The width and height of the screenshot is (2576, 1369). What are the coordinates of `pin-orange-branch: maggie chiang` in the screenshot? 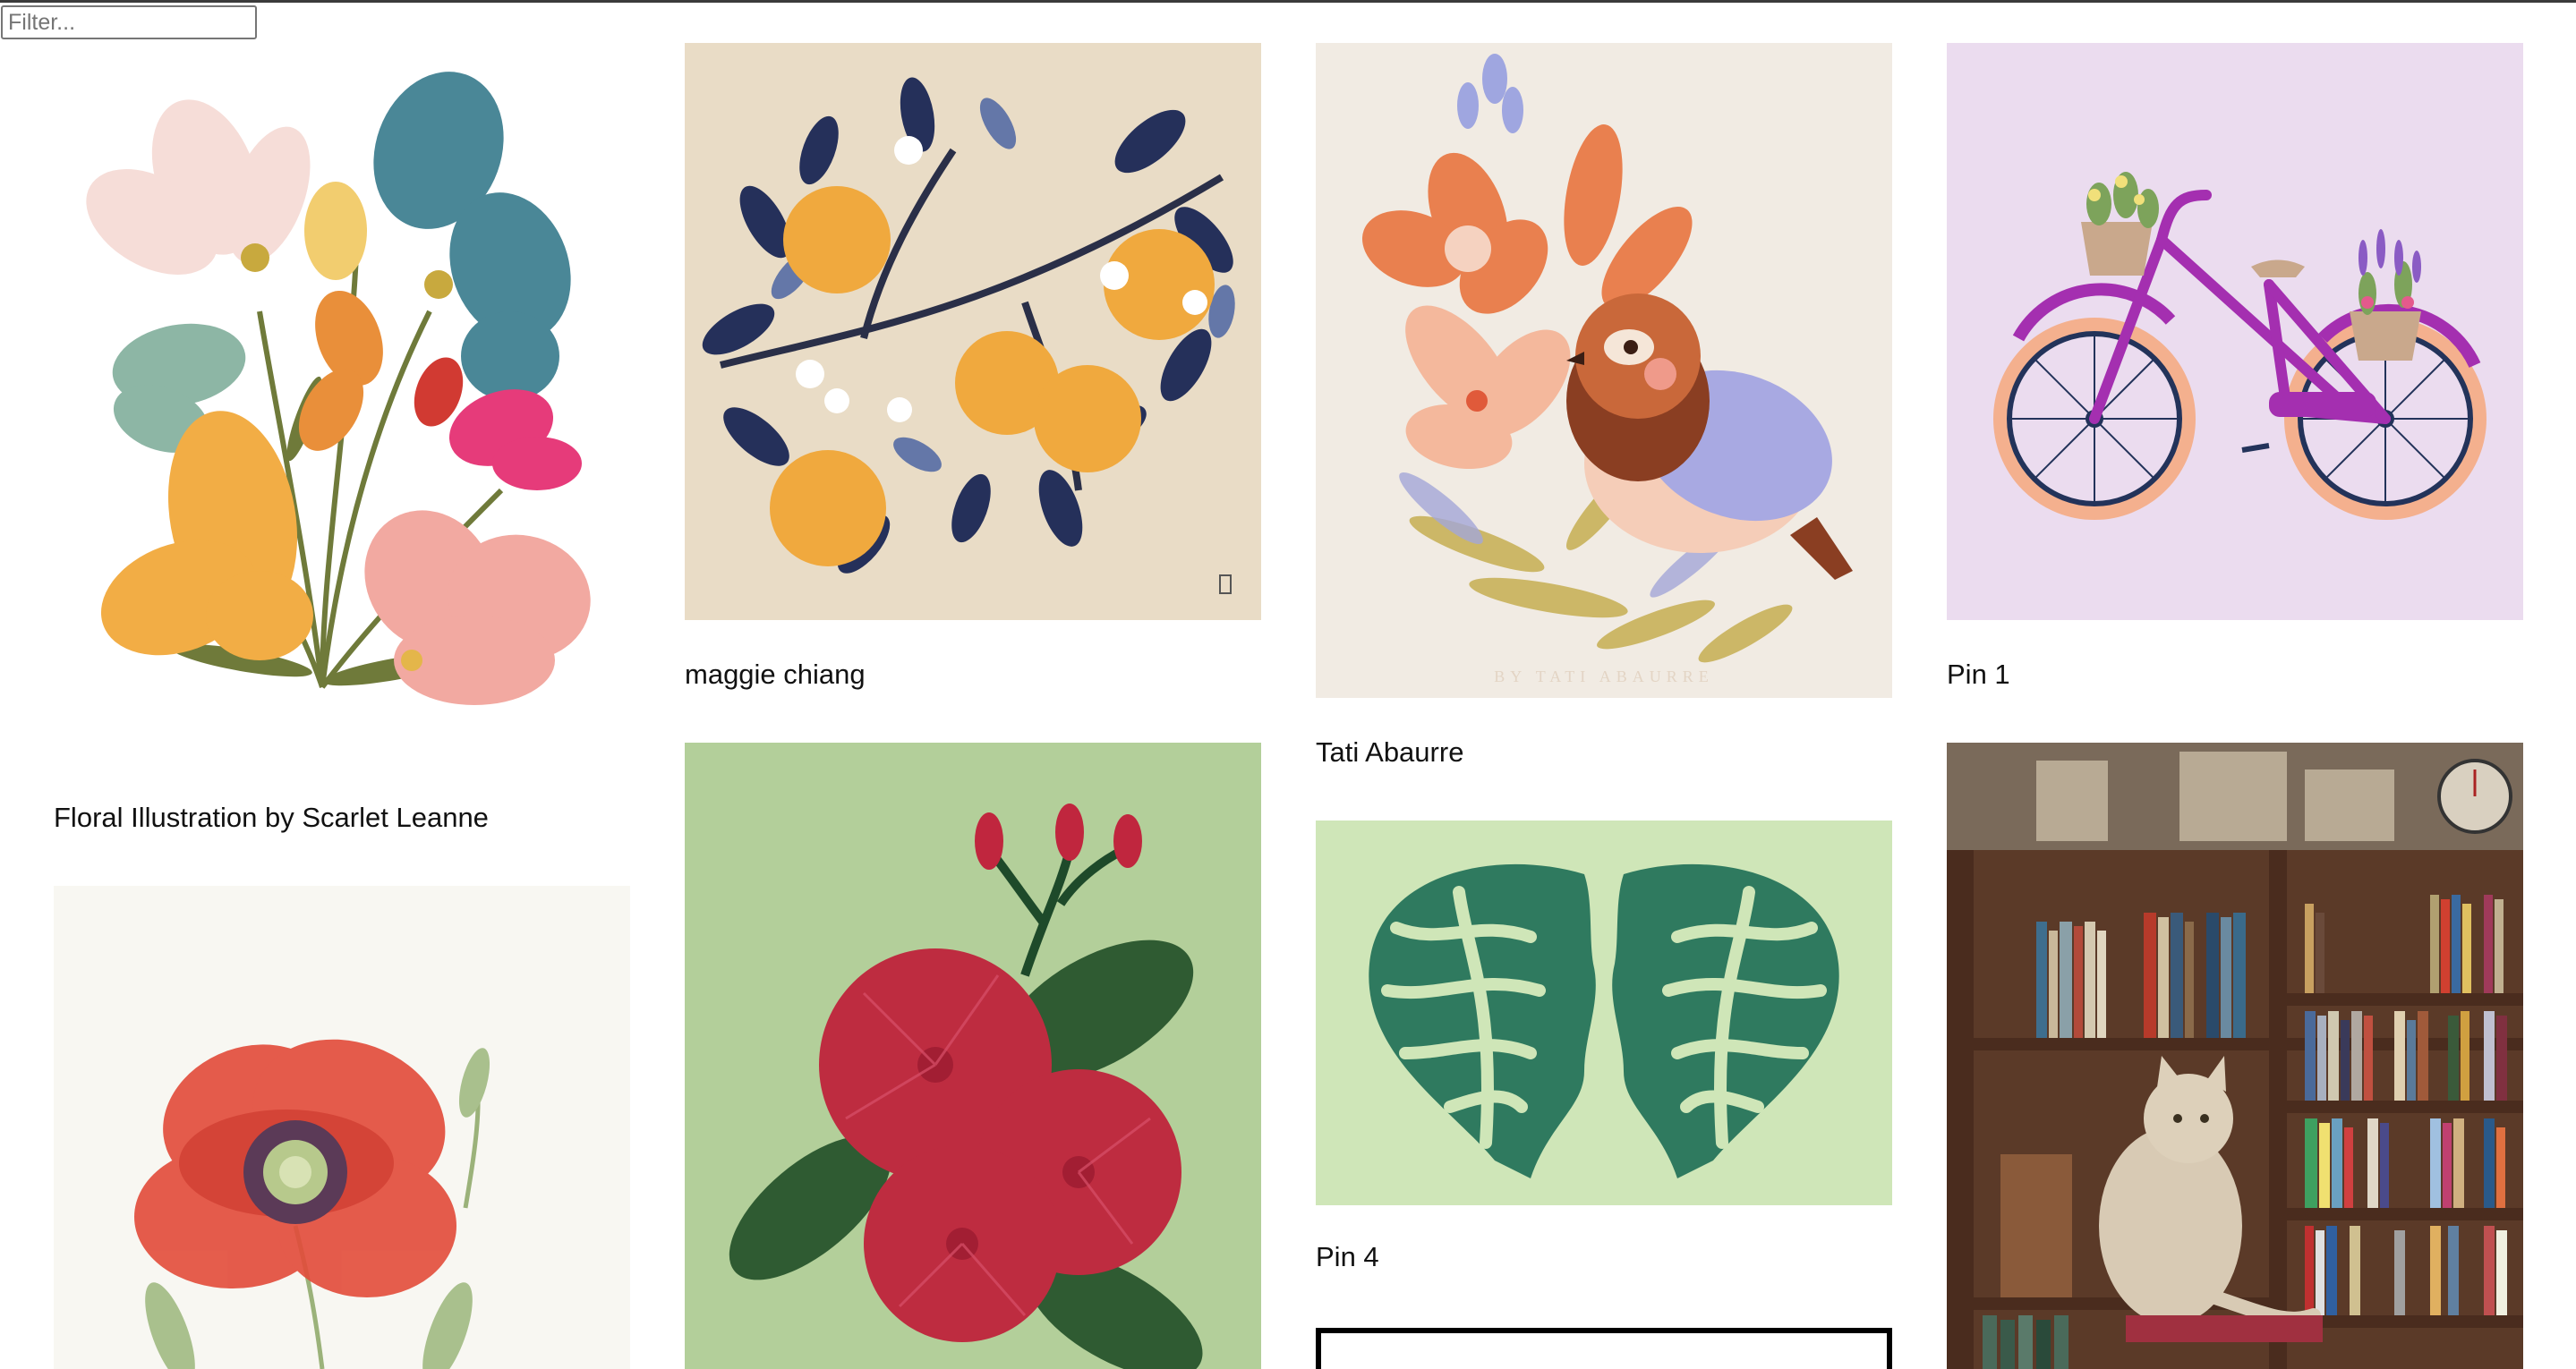 It's located at (973, 369).